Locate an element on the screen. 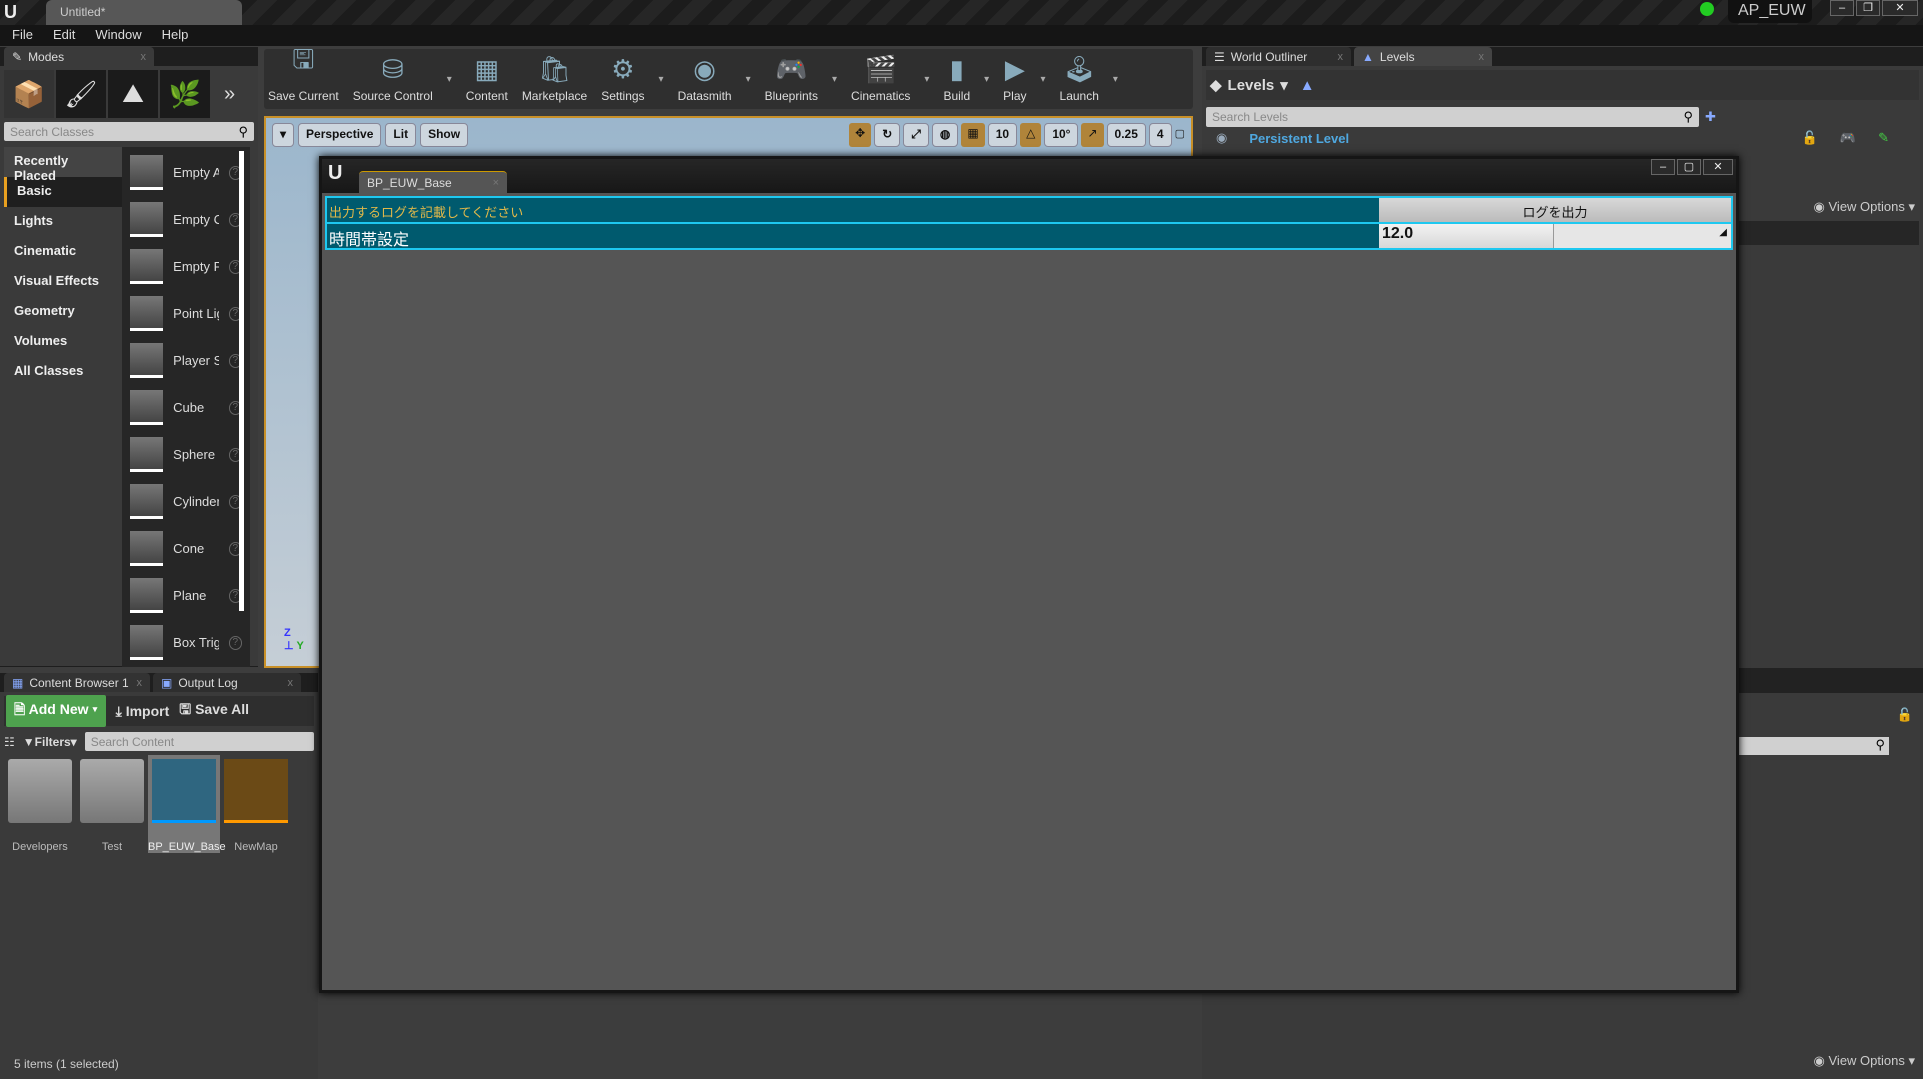 This screenshot has height=1079, width=1923. asset-test: Test is located at coordinates (112, 804).